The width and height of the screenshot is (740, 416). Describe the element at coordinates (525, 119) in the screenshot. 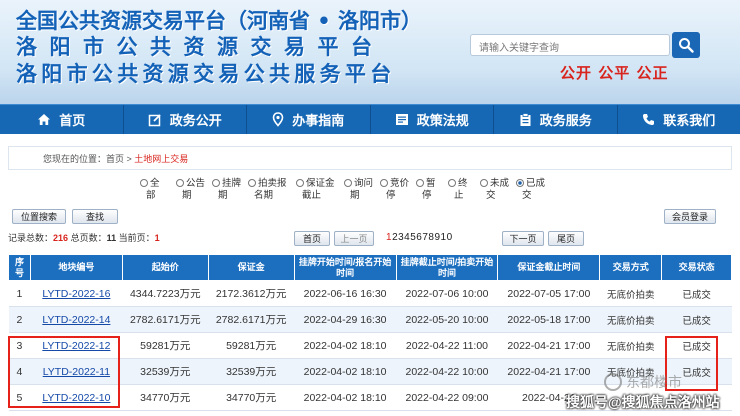

I see `clipboard-icon` at that location.